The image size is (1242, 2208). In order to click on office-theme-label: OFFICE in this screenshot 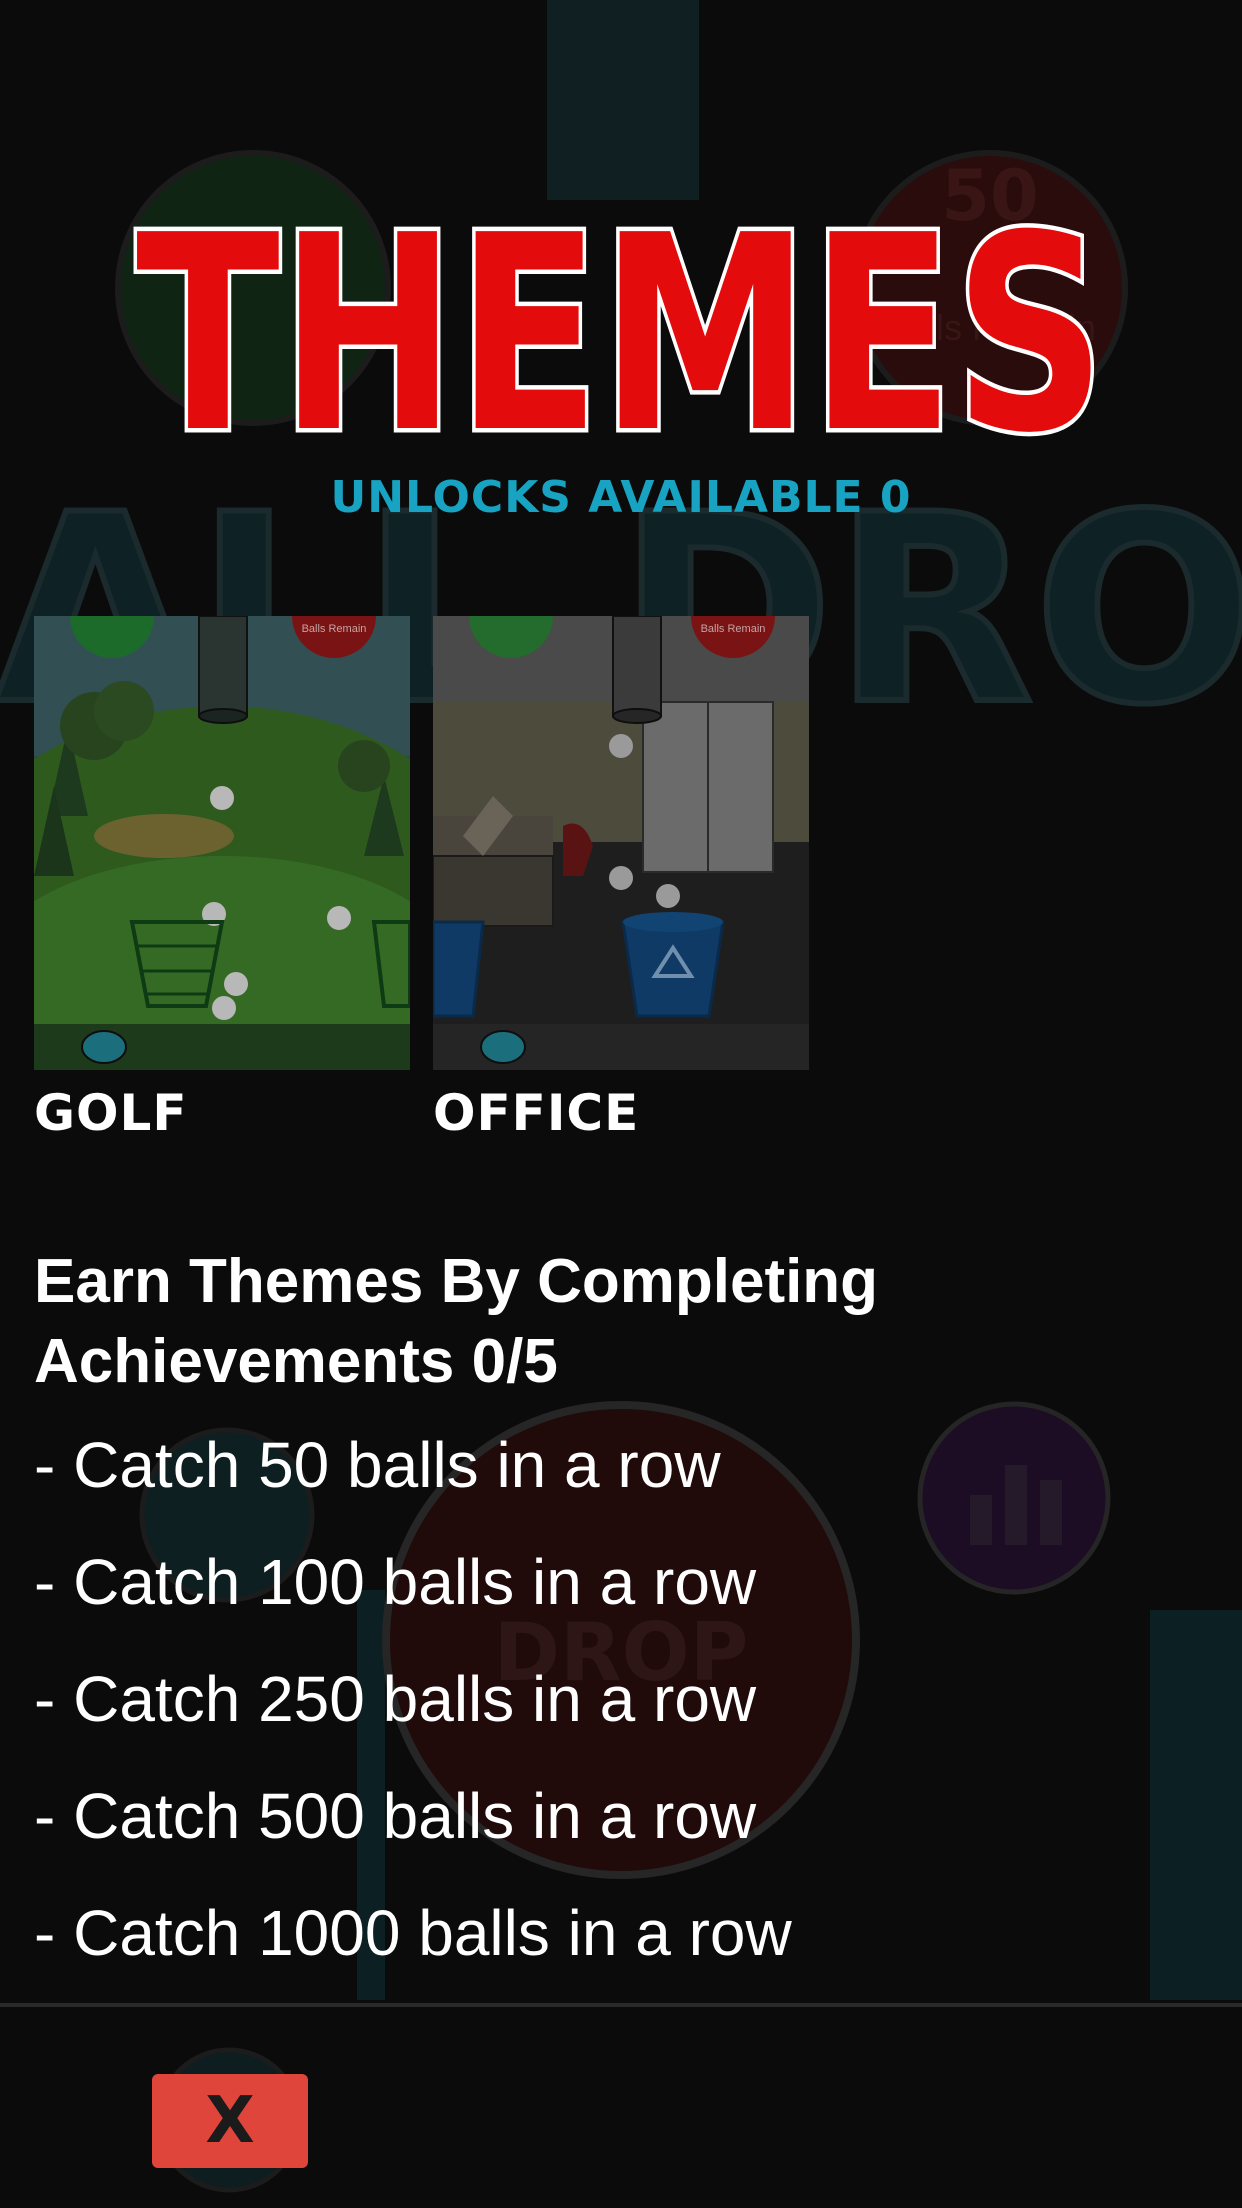, I will do `click(536, 1113)`.